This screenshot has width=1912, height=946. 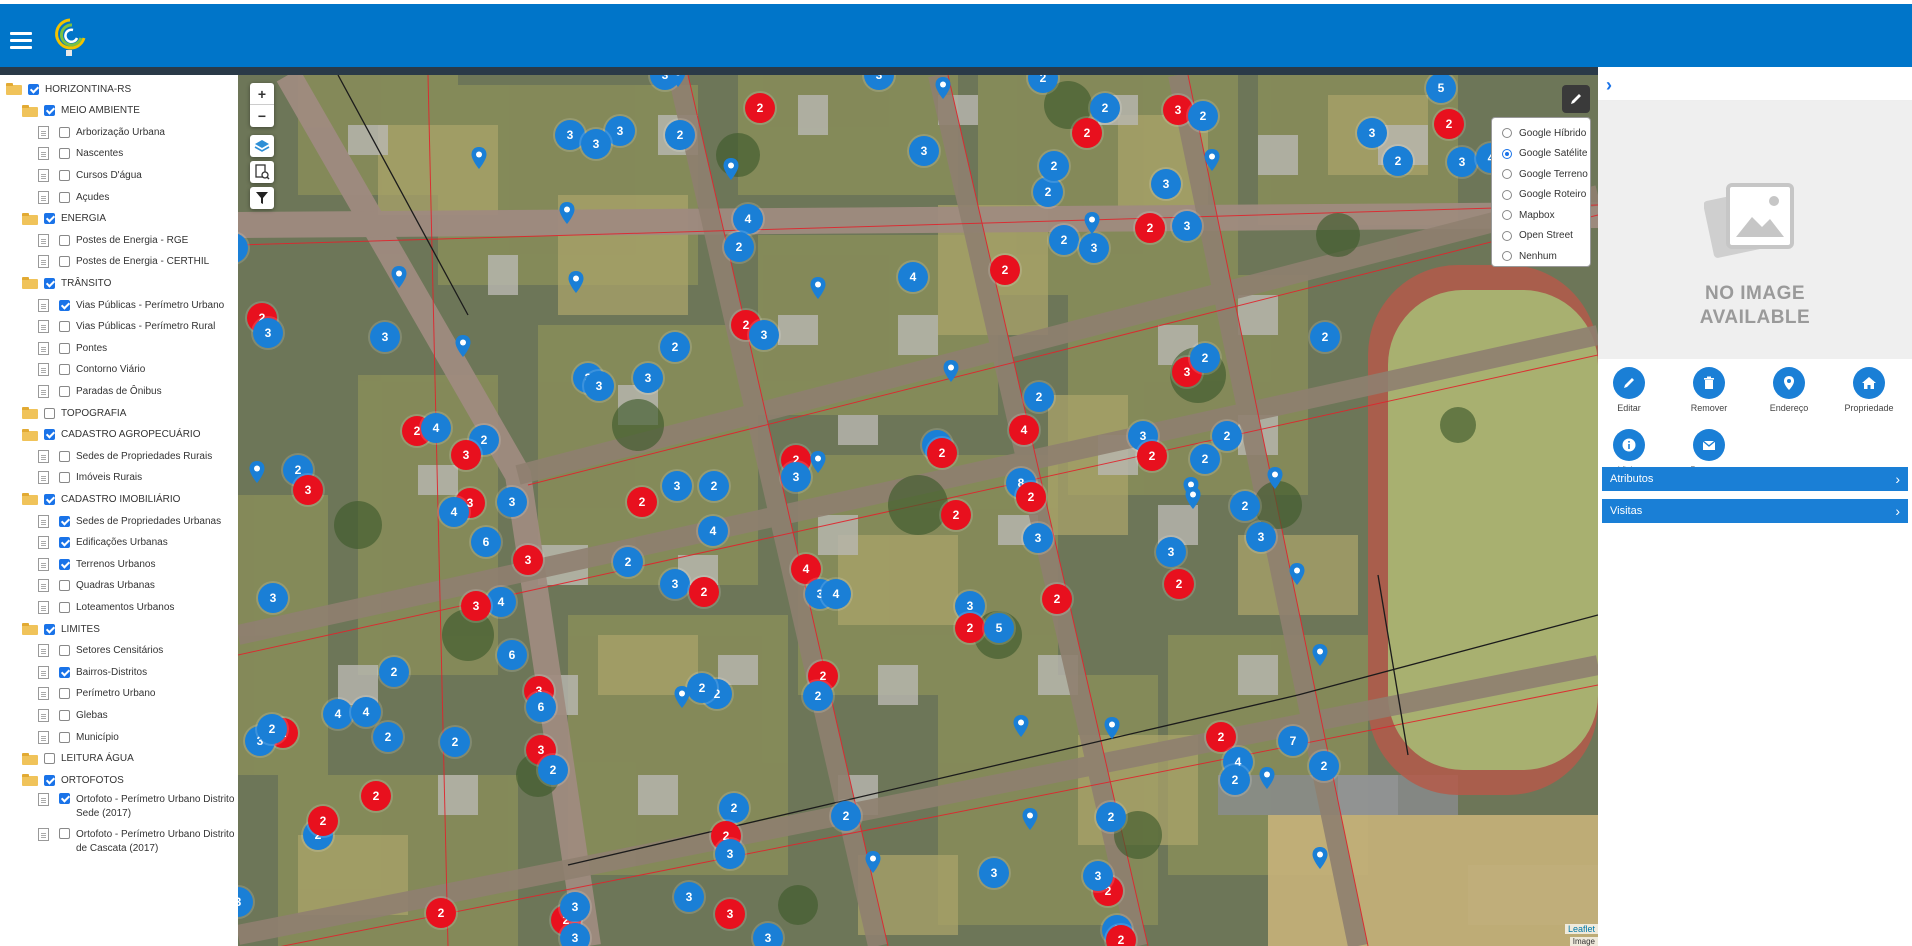 What do you see at coordinates (1546, 215) in the screenshot?
I see `basemap-option: Mapbox` at bounding box center [1546, 215].